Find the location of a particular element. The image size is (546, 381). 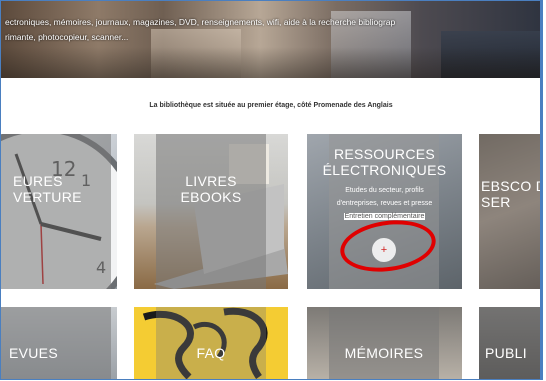

tile-publications: PUBLI is located at coordinates (509, 343).